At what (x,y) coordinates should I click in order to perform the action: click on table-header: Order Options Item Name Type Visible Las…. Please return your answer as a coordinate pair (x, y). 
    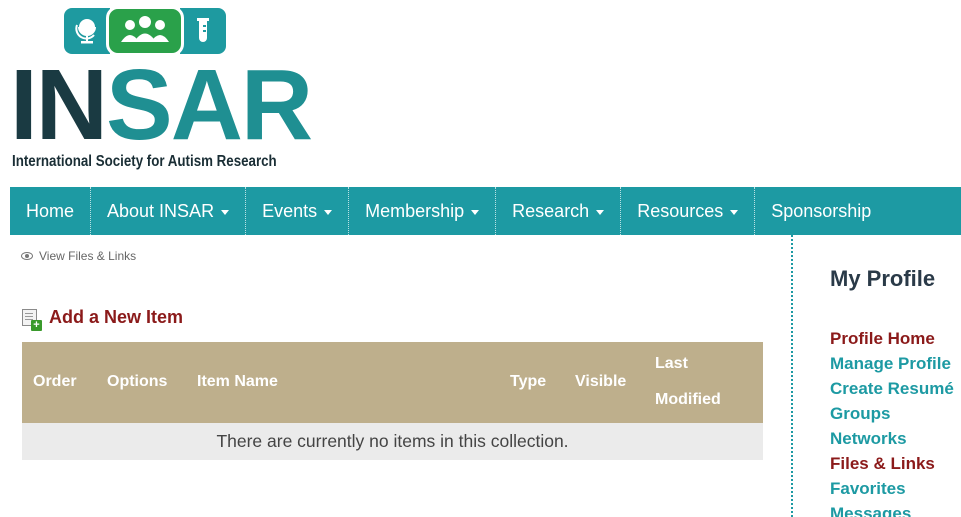
    Looking at the image, I should click on (392, 382).